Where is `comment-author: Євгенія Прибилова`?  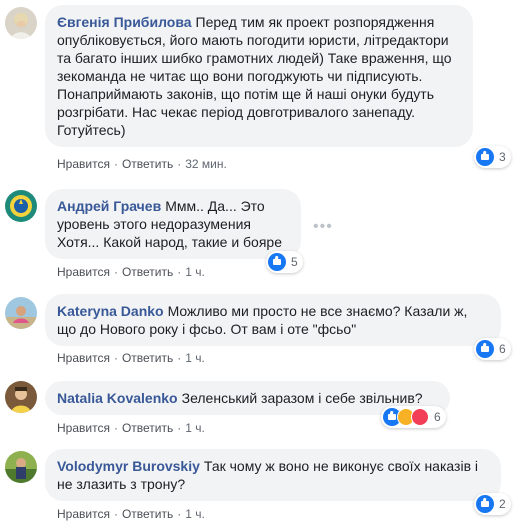 comment-author: Євгенія Прибилова is located at coordinates (124, 22).